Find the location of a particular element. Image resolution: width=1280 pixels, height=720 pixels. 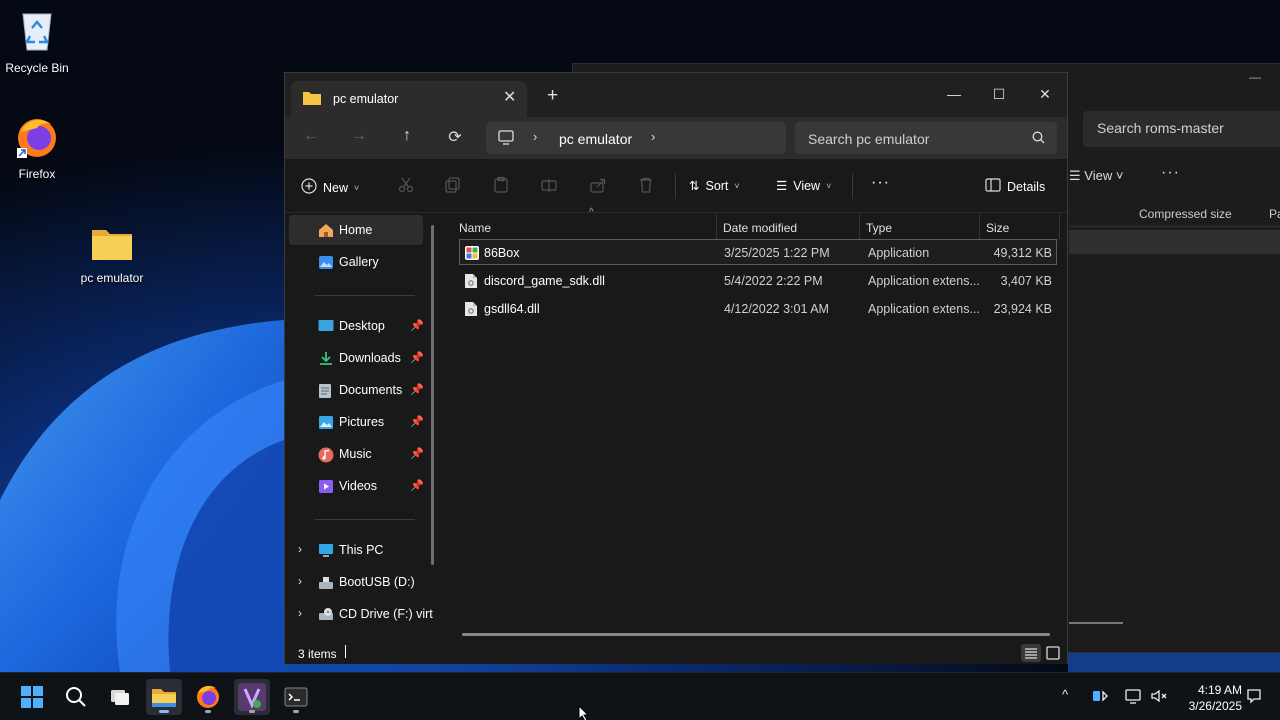

sidebar-item-music: Music 📌 is located at coordinates (356, 454).